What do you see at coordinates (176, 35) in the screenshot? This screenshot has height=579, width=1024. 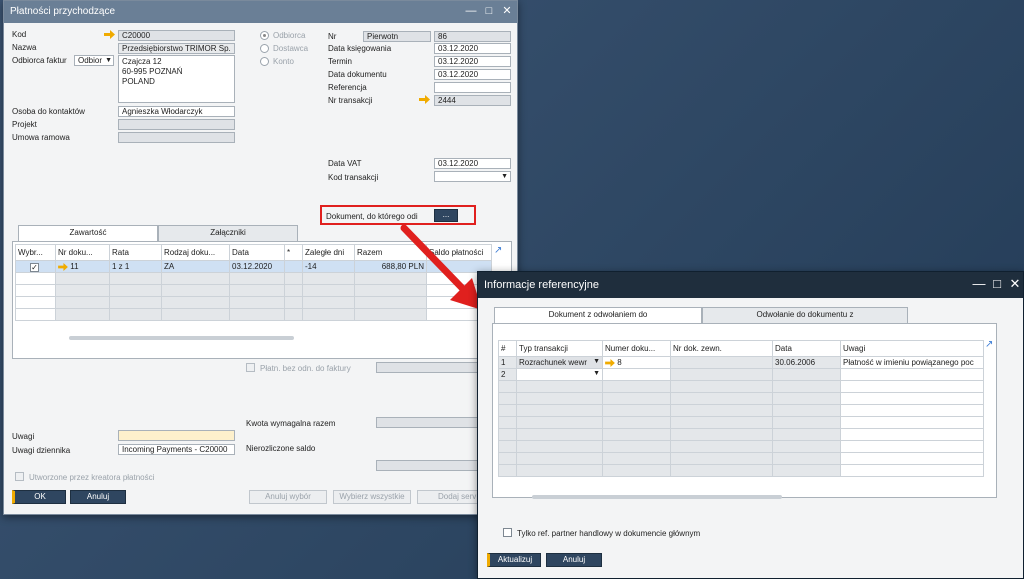 I see `kod-field: C20000` at bounding box center [176, 35].